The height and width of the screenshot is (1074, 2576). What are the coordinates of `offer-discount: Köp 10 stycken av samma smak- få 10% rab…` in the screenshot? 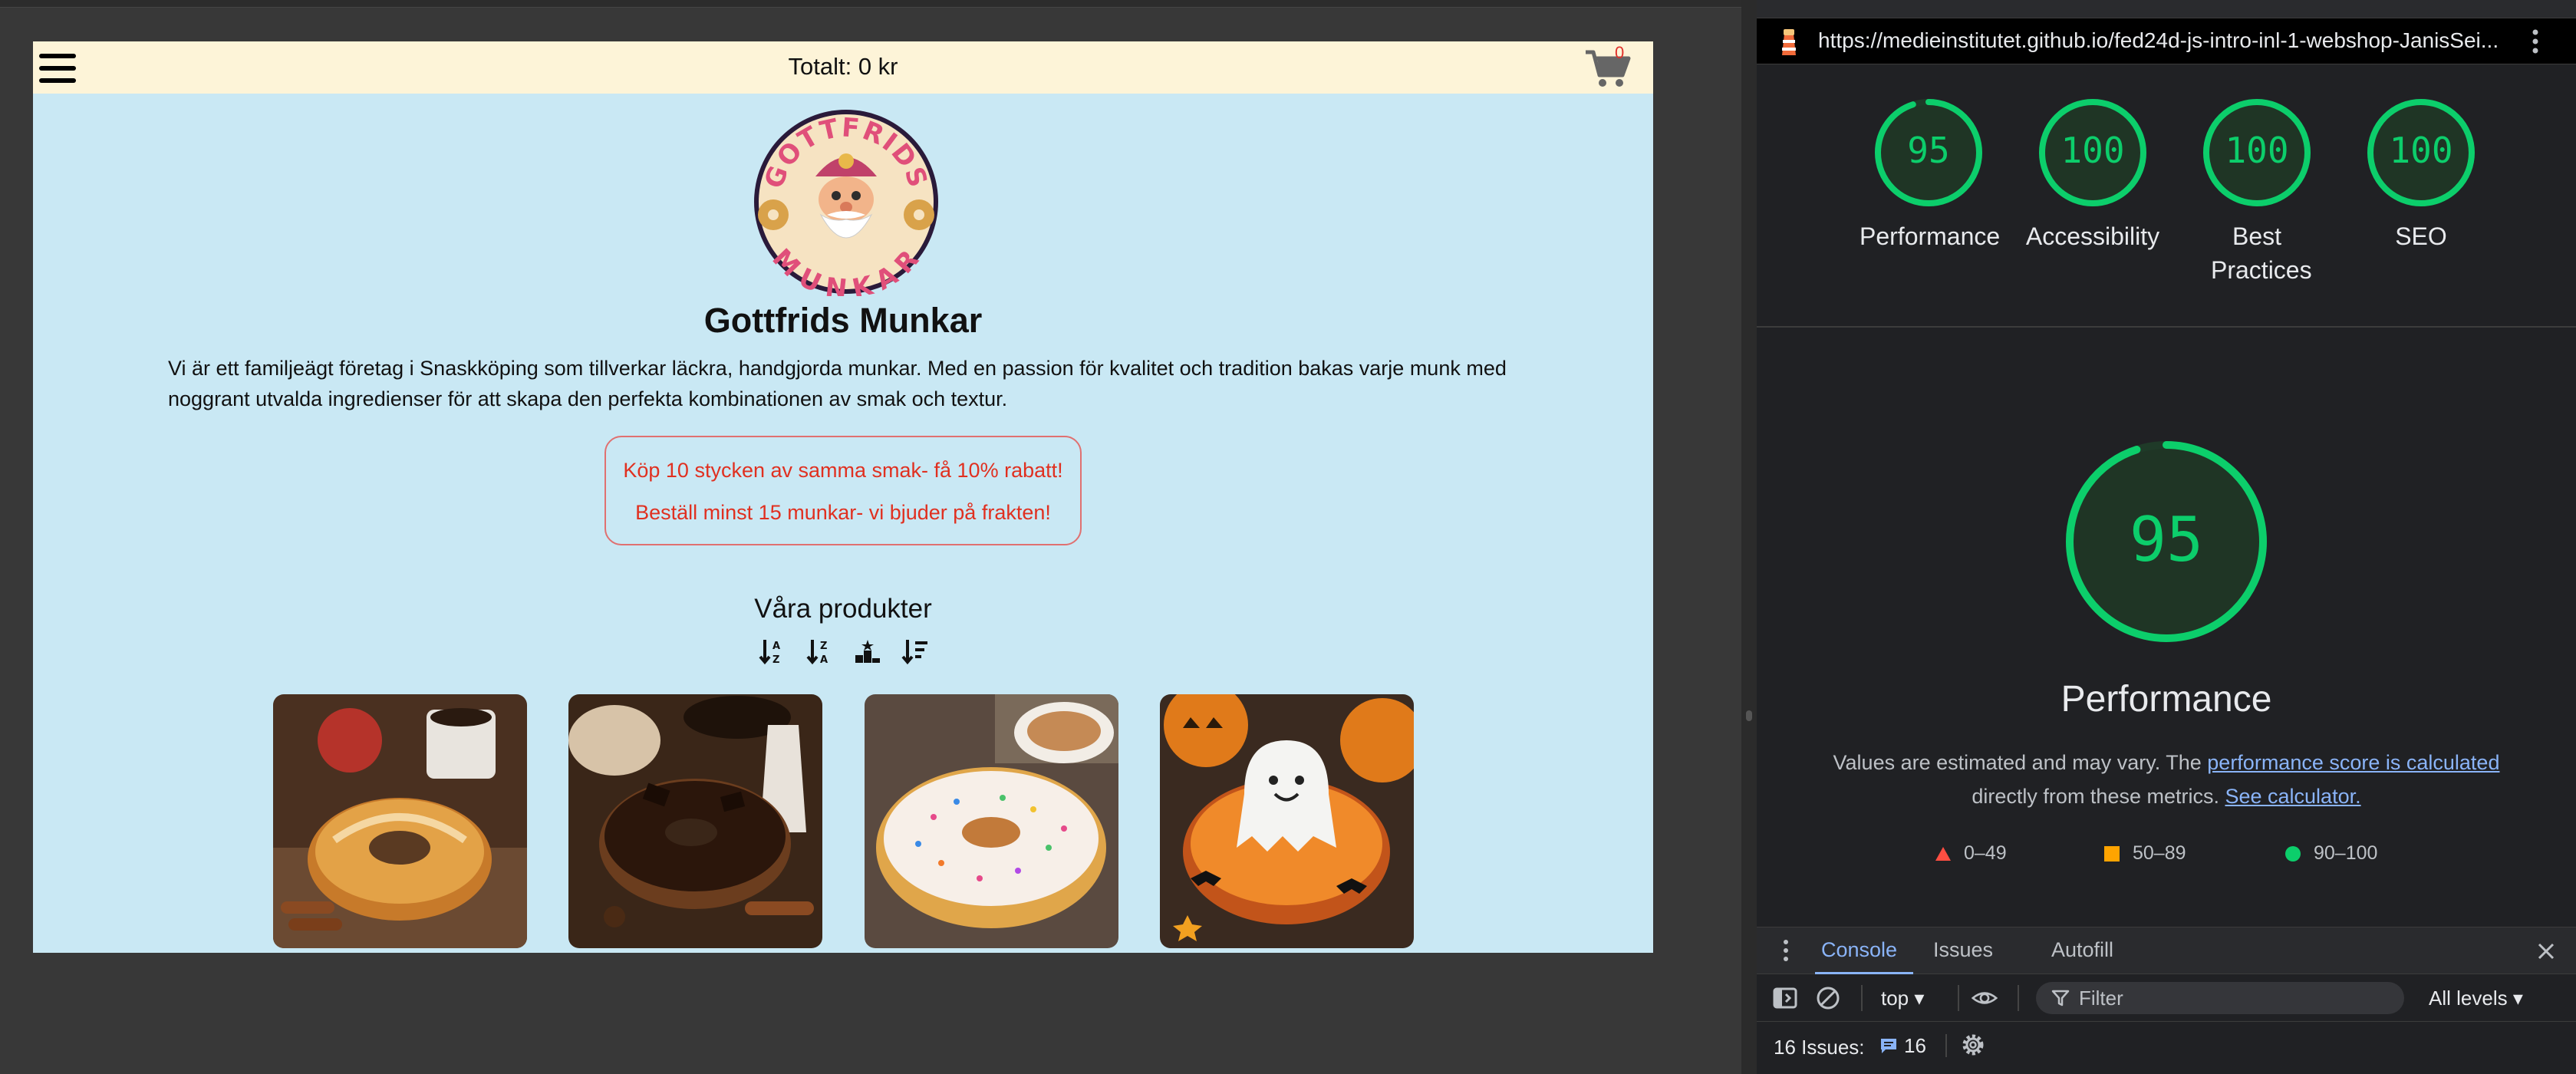 It's located at (843, 470).